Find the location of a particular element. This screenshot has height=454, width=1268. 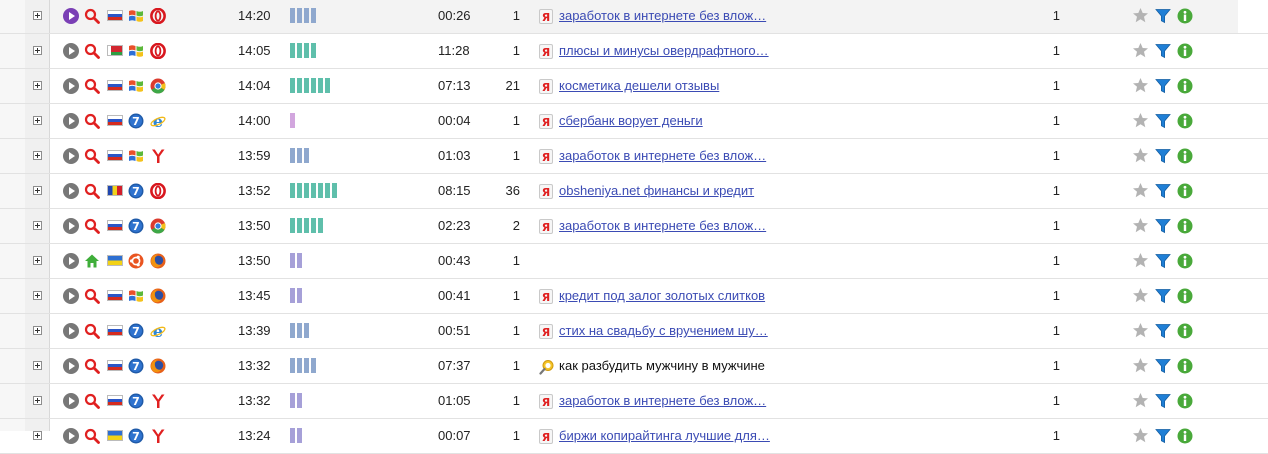

search-query-link: сбербанк ворует деньги is located at coordinates (631, 120).